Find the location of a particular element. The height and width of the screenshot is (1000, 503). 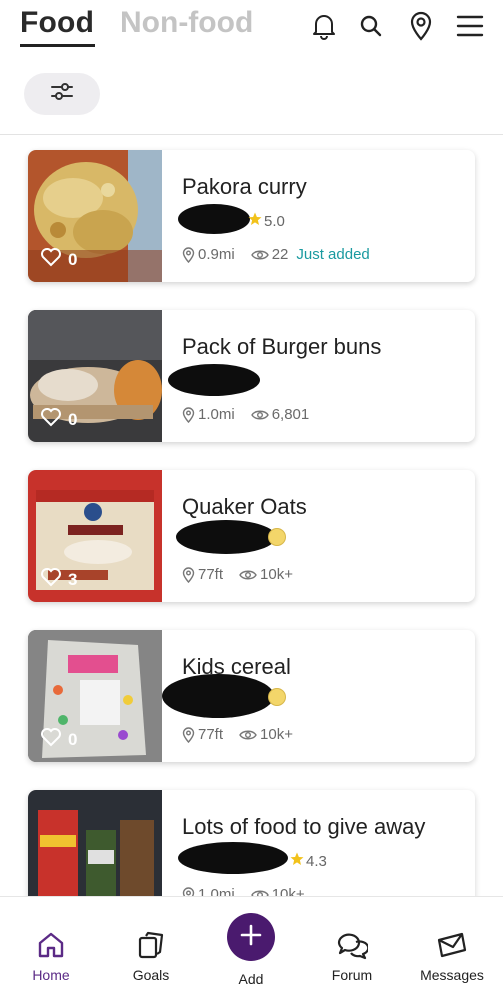

nav-goals: Goals is located at coordinates (151, 948).